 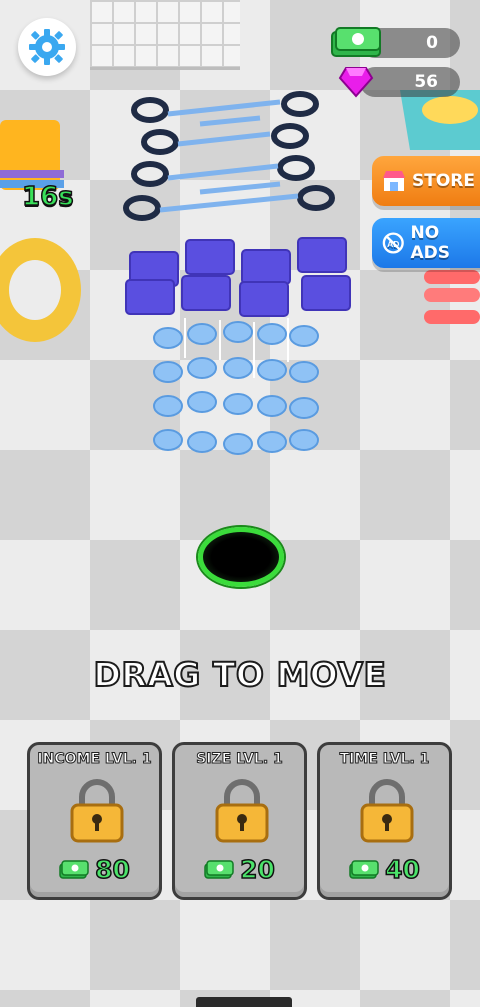 I want to click on gear-icon, so click(x=47, y=47).